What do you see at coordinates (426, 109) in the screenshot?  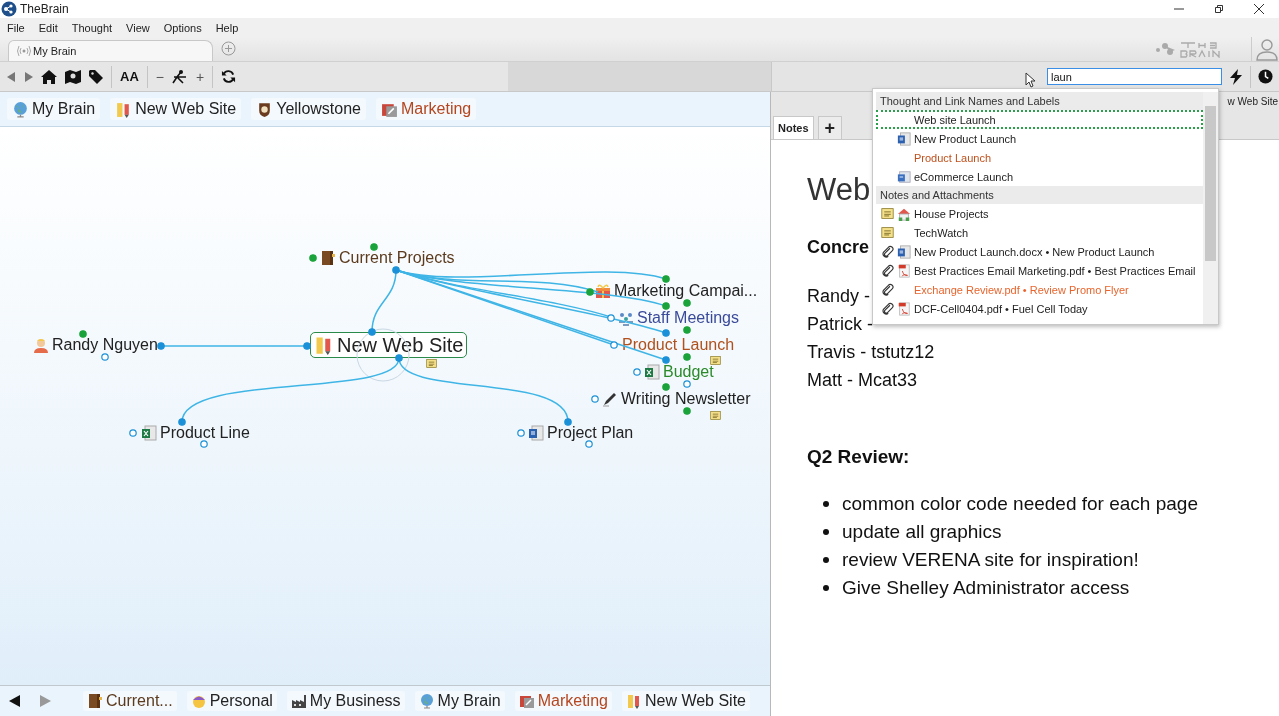 I see `pinned-thought: Marketing` at bounding box center [426, 109].